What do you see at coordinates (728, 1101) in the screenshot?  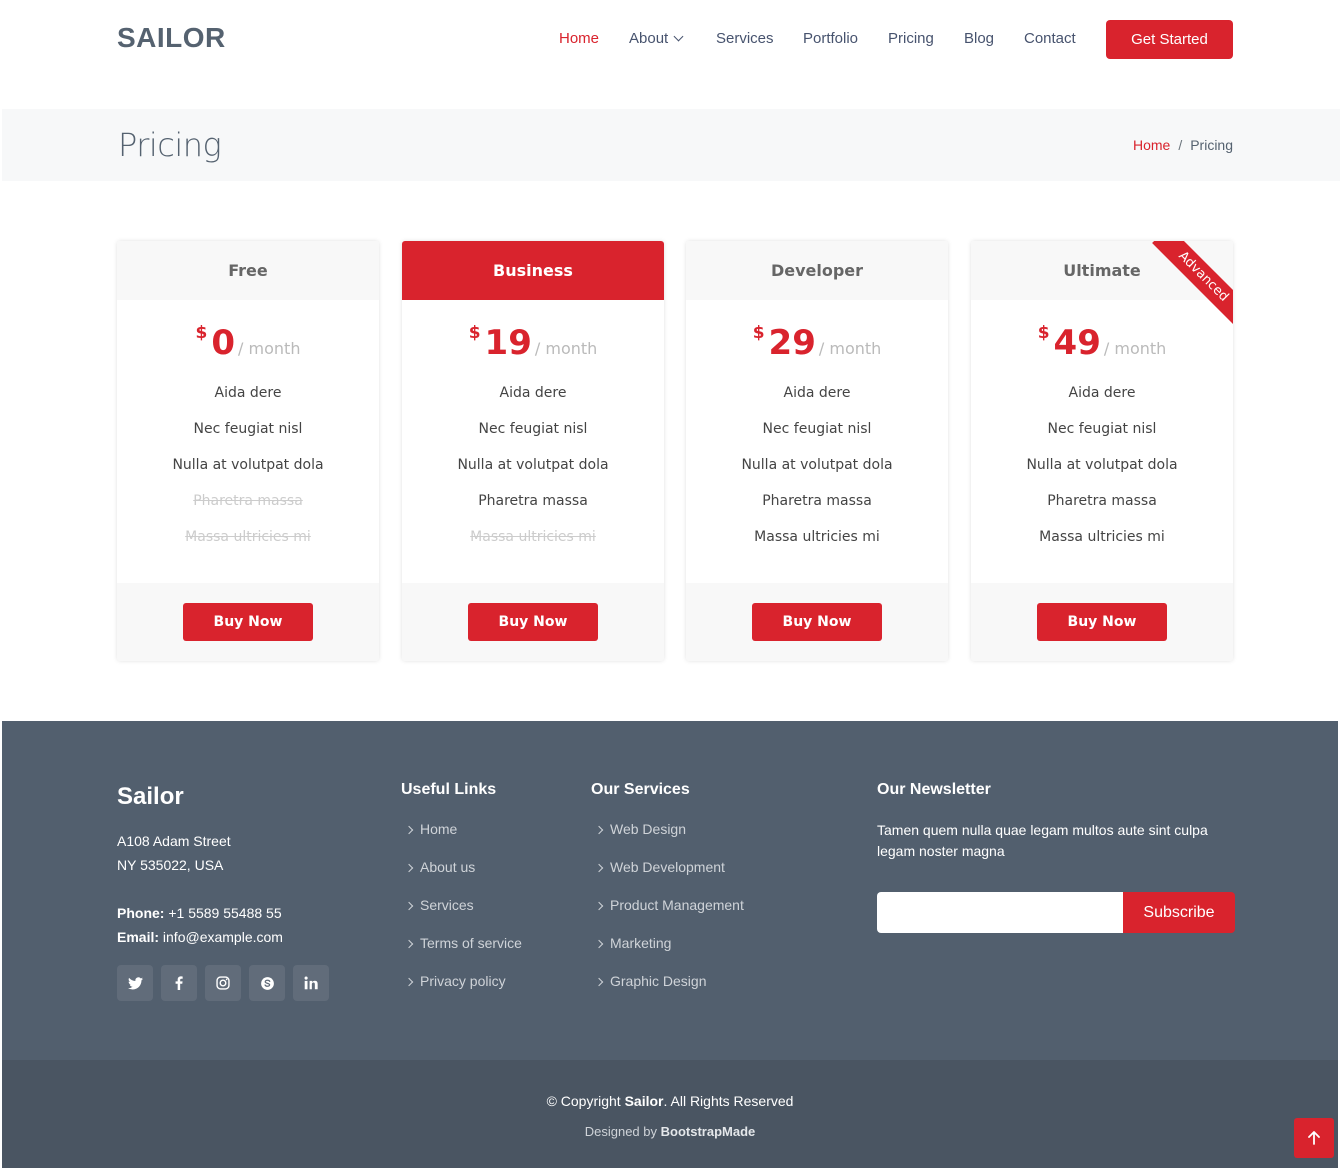 I see `copyright-suffix: . All Rights Reserved` at bounding box center [728, 1101].